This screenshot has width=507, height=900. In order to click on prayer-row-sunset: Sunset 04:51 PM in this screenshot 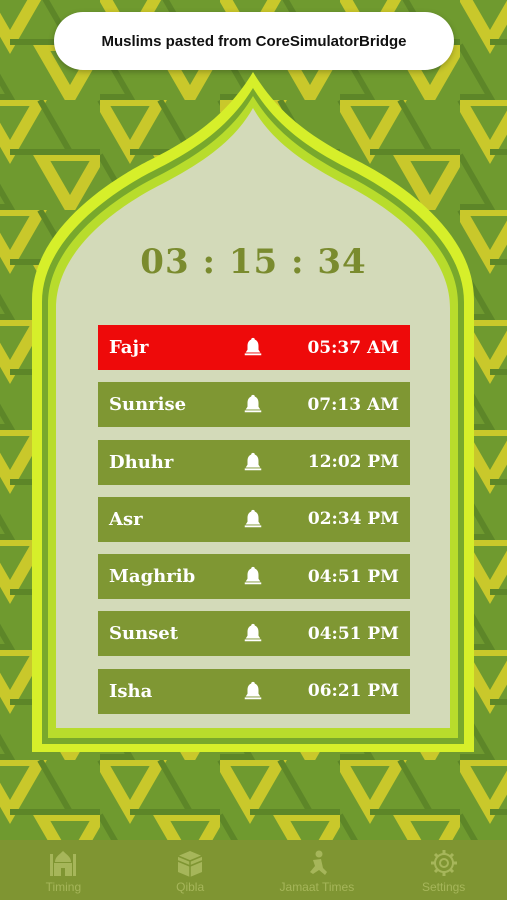, I will do `click(254, 634)`.